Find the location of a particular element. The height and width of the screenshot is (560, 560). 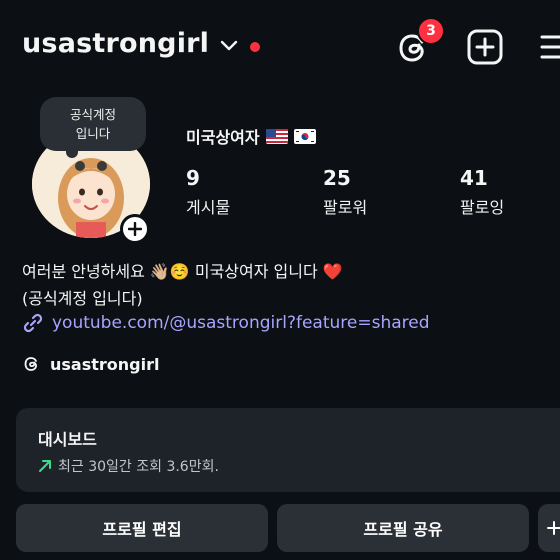

threads-profile-link: usastrongirl is located at coordinates (90, 364).